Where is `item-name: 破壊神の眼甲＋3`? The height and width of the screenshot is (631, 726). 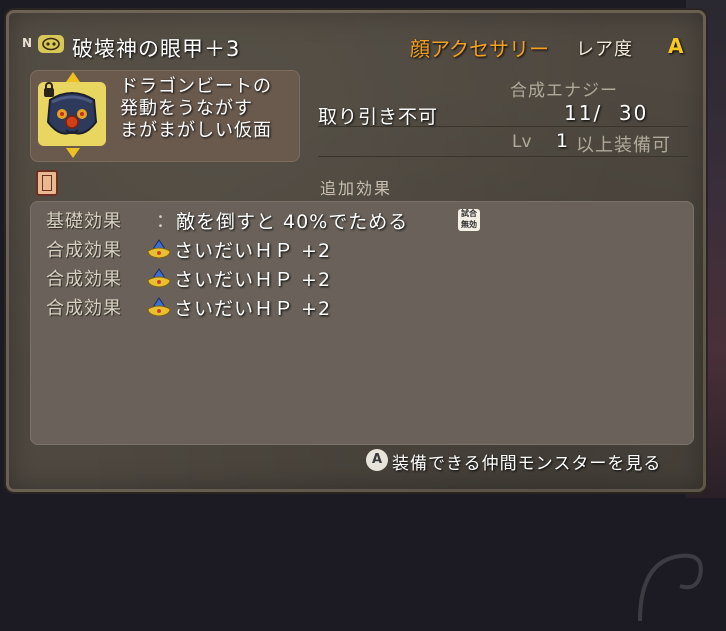 item-name: 破壊神の眼甲＋3 is located at coordinates (156, 49).